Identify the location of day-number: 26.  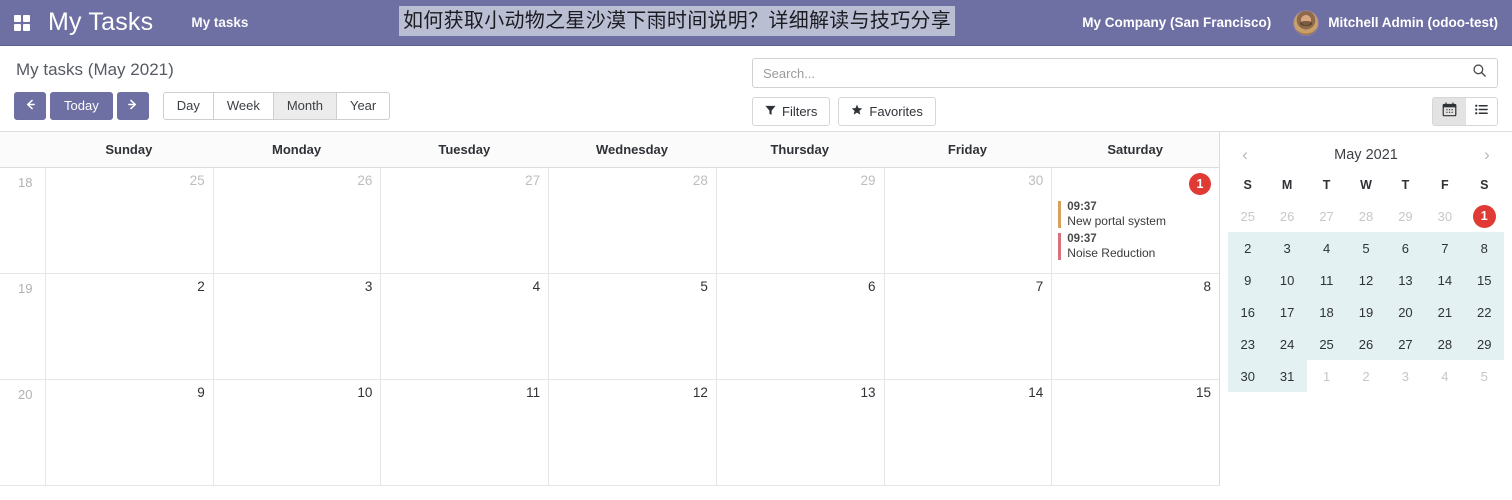
(296, 181).